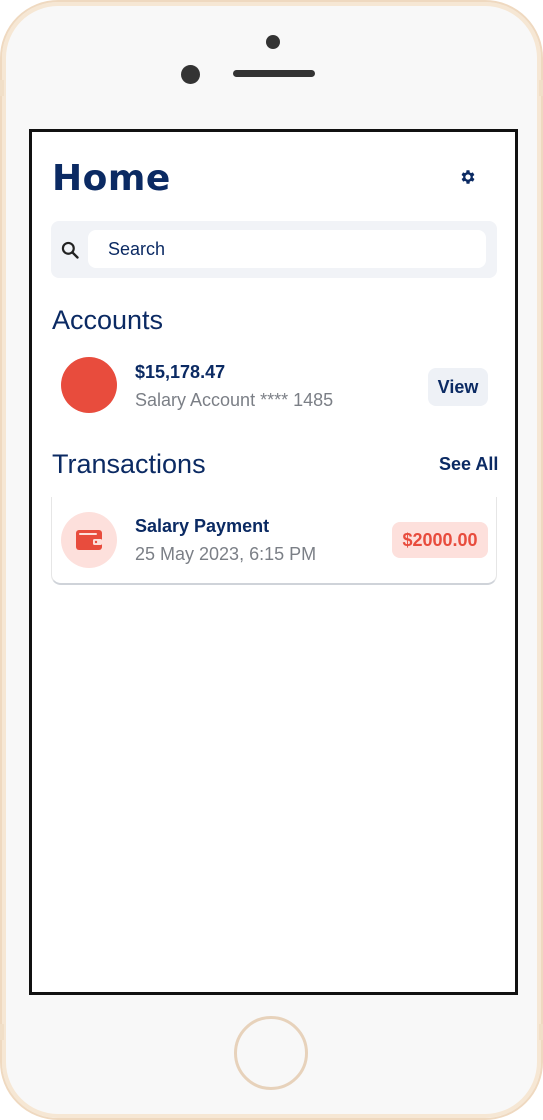 This screenshot has height=1120, width=543. I want to click on search-icon, so click(70, 250).